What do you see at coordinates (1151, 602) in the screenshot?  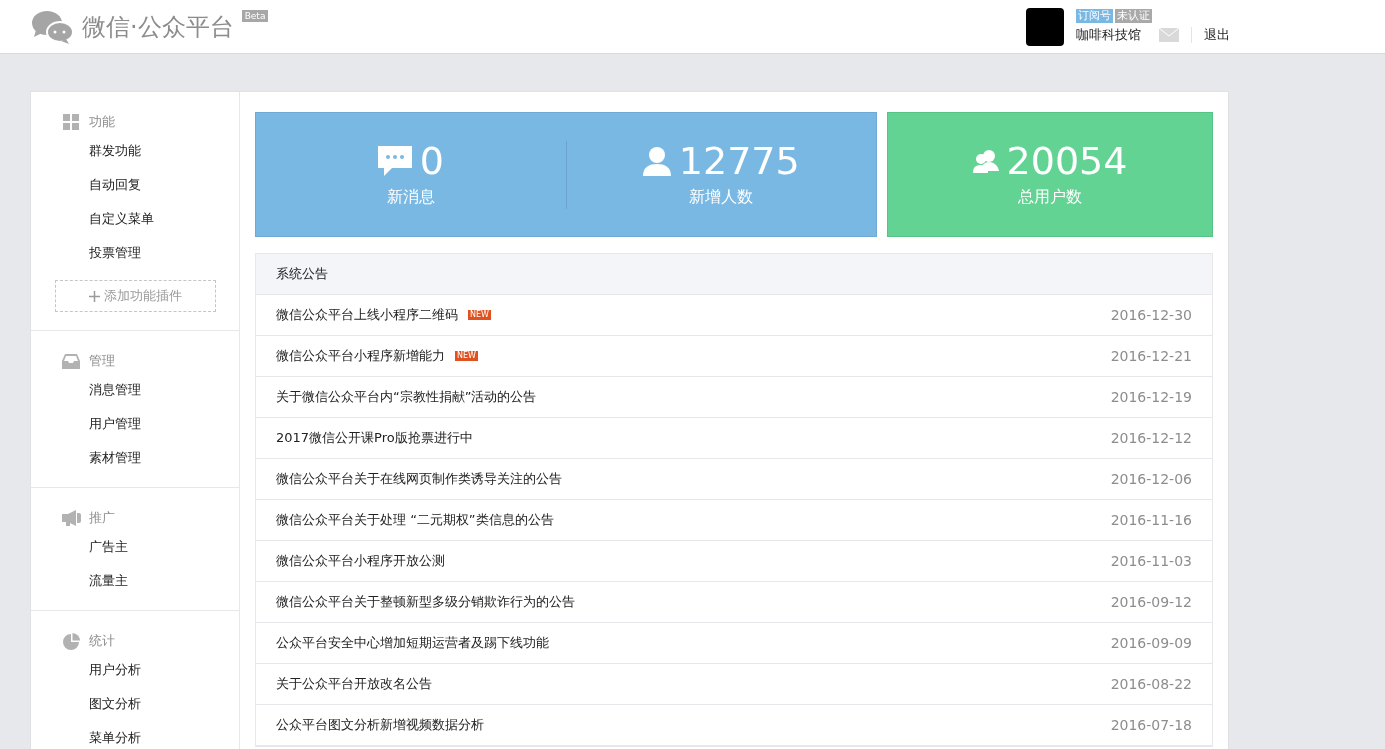 I see `notice-date: 2016-09-12` at bounding box center [1151, 602].